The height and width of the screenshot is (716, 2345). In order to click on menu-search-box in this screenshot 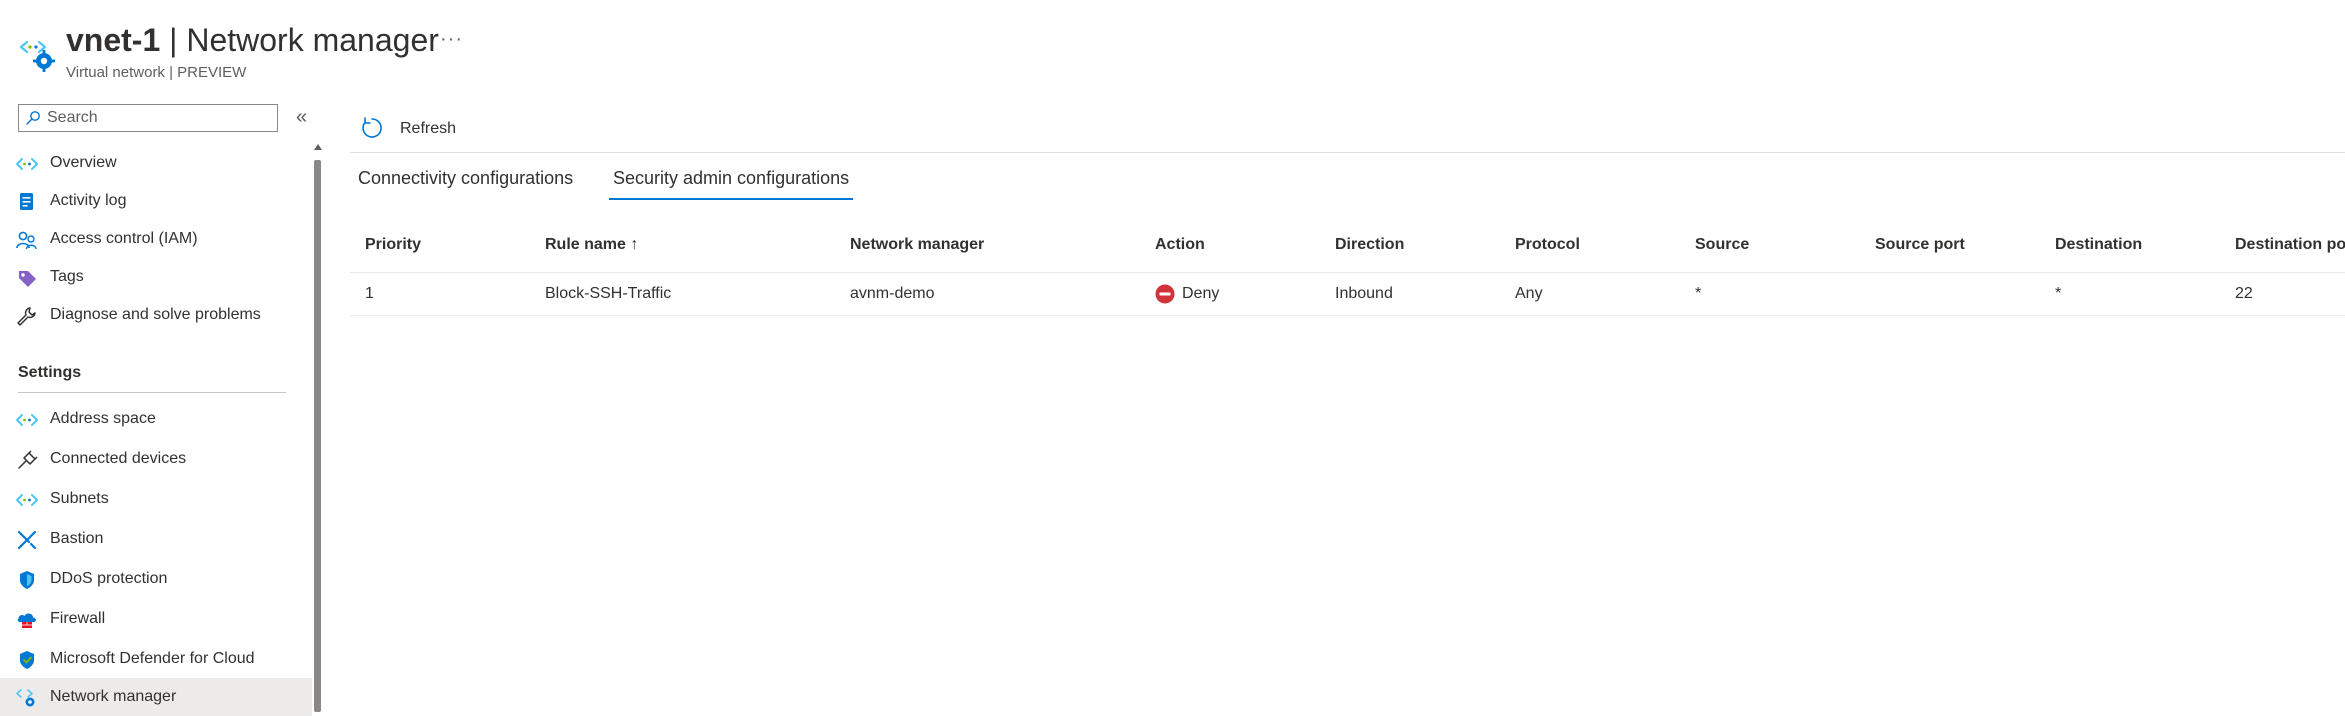, I will do `click(148, 118)`.